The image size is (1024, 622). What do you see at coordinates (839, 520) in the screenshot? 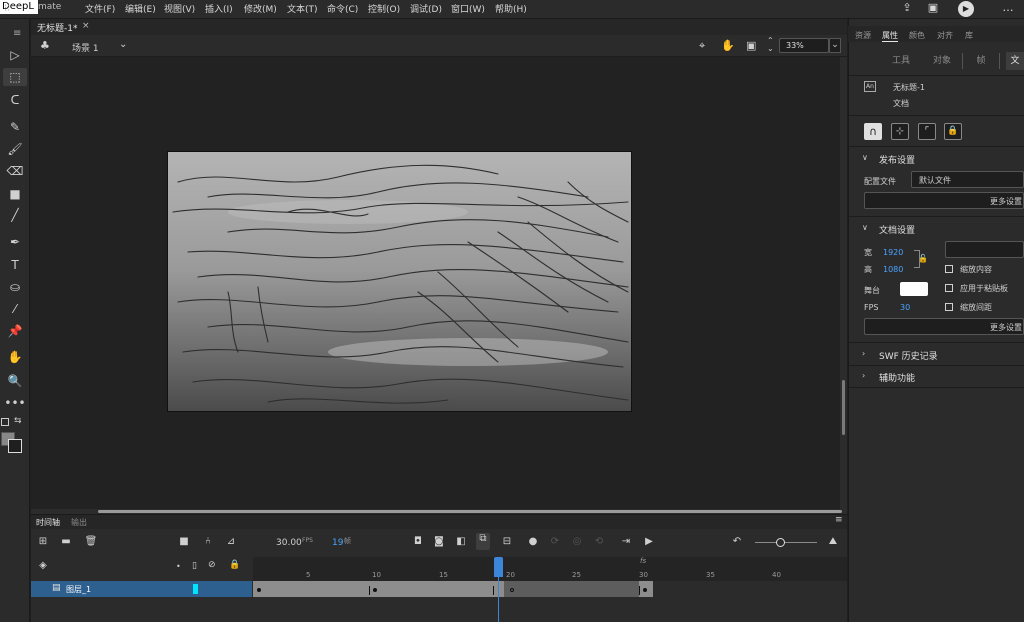
I see `timeline-menu-icon: ≡` at bounding box center [839, 520].